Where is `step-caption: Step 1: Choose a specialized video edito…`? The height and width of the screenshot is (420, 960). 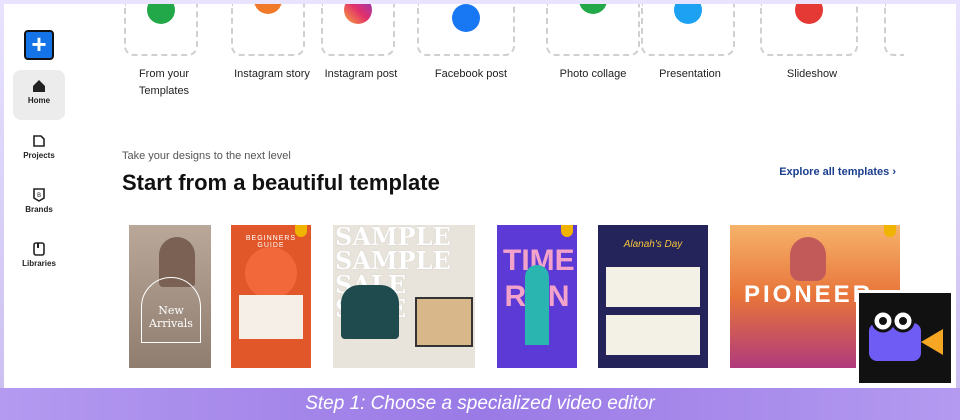 step-caption: Step 1: Choose a specialized video edito… is located at coordinates (480, 404).